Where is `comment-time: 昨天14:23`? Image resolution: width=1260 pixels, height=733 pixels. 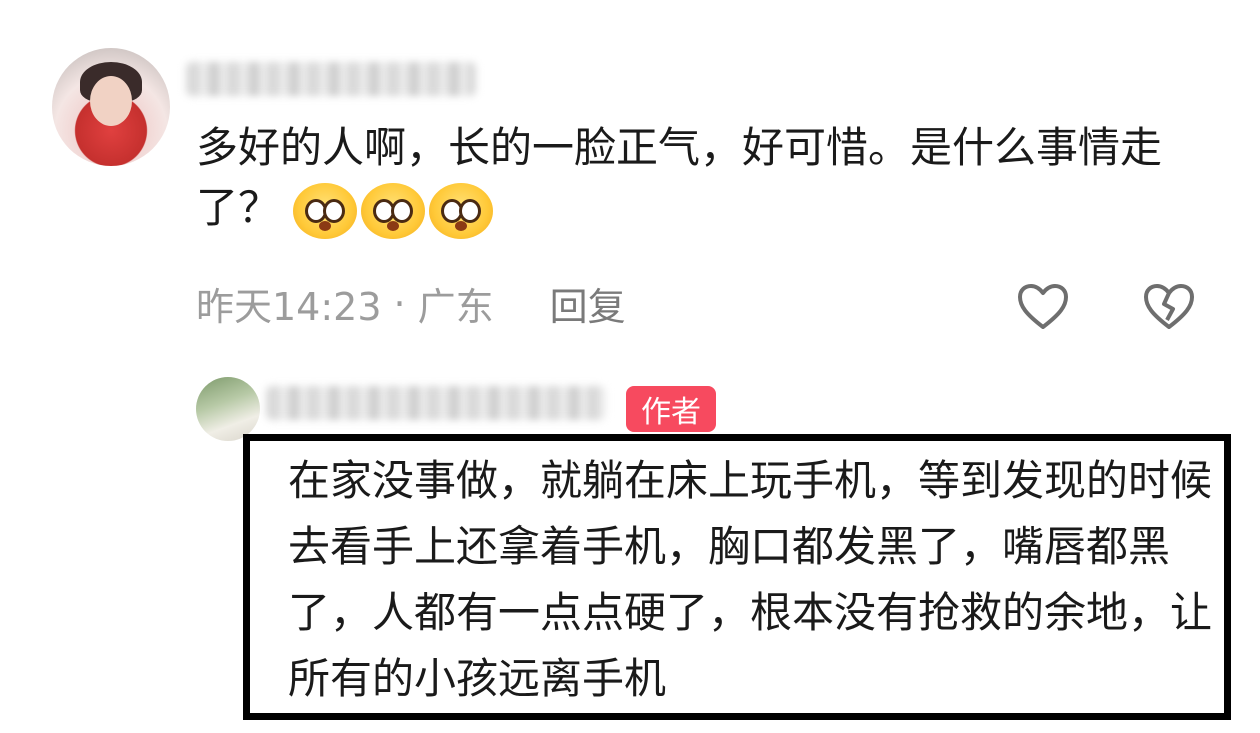 comment-time: 昨天14:23 is located at coordinates (289, 307).